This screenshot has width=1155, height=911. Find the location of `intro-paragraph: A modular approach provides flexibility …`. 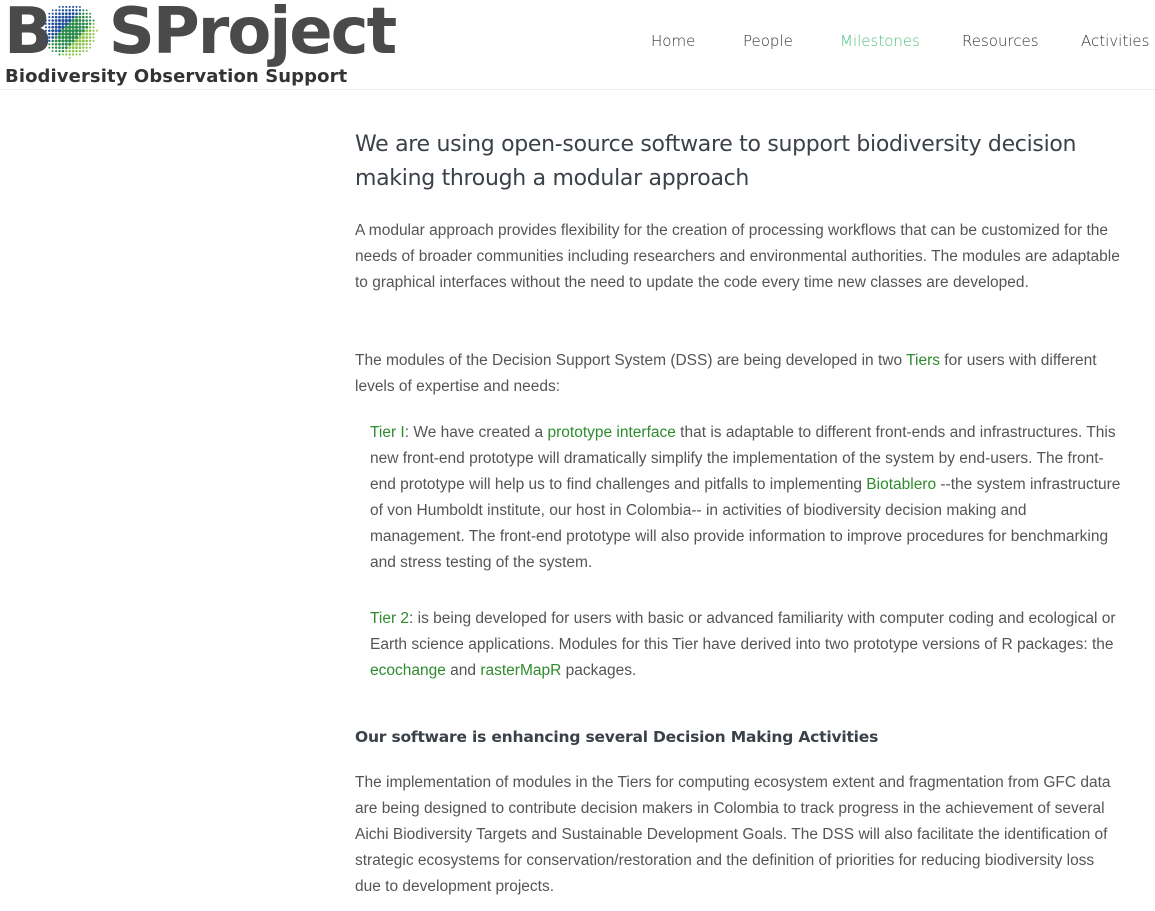

intro-paragraph: A modular approach provides flexibility … is located at coordinates (737, 256).